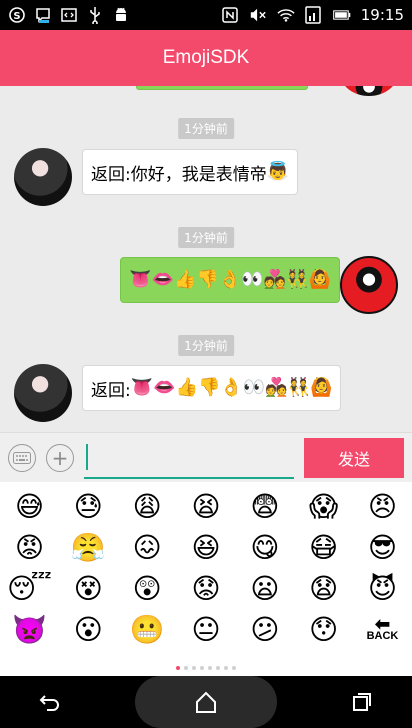 This screenshot has width=412, height=728. What do you see at coordinates (95, 15) in the screenshot?
I see `usb-icon` at bounding box center [95, 15].